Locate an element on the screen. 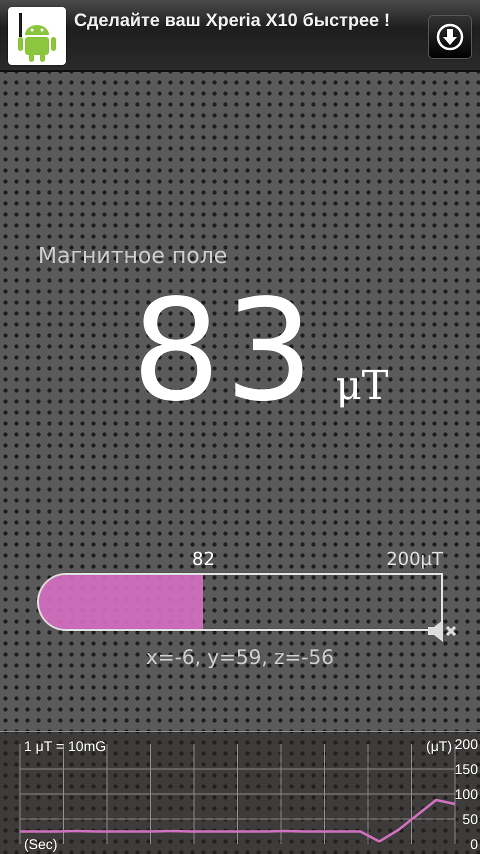 Image resolution: width=480 pixels, height=854 pixels. y-tick-label: 150 is located at coordinates (466, 769).